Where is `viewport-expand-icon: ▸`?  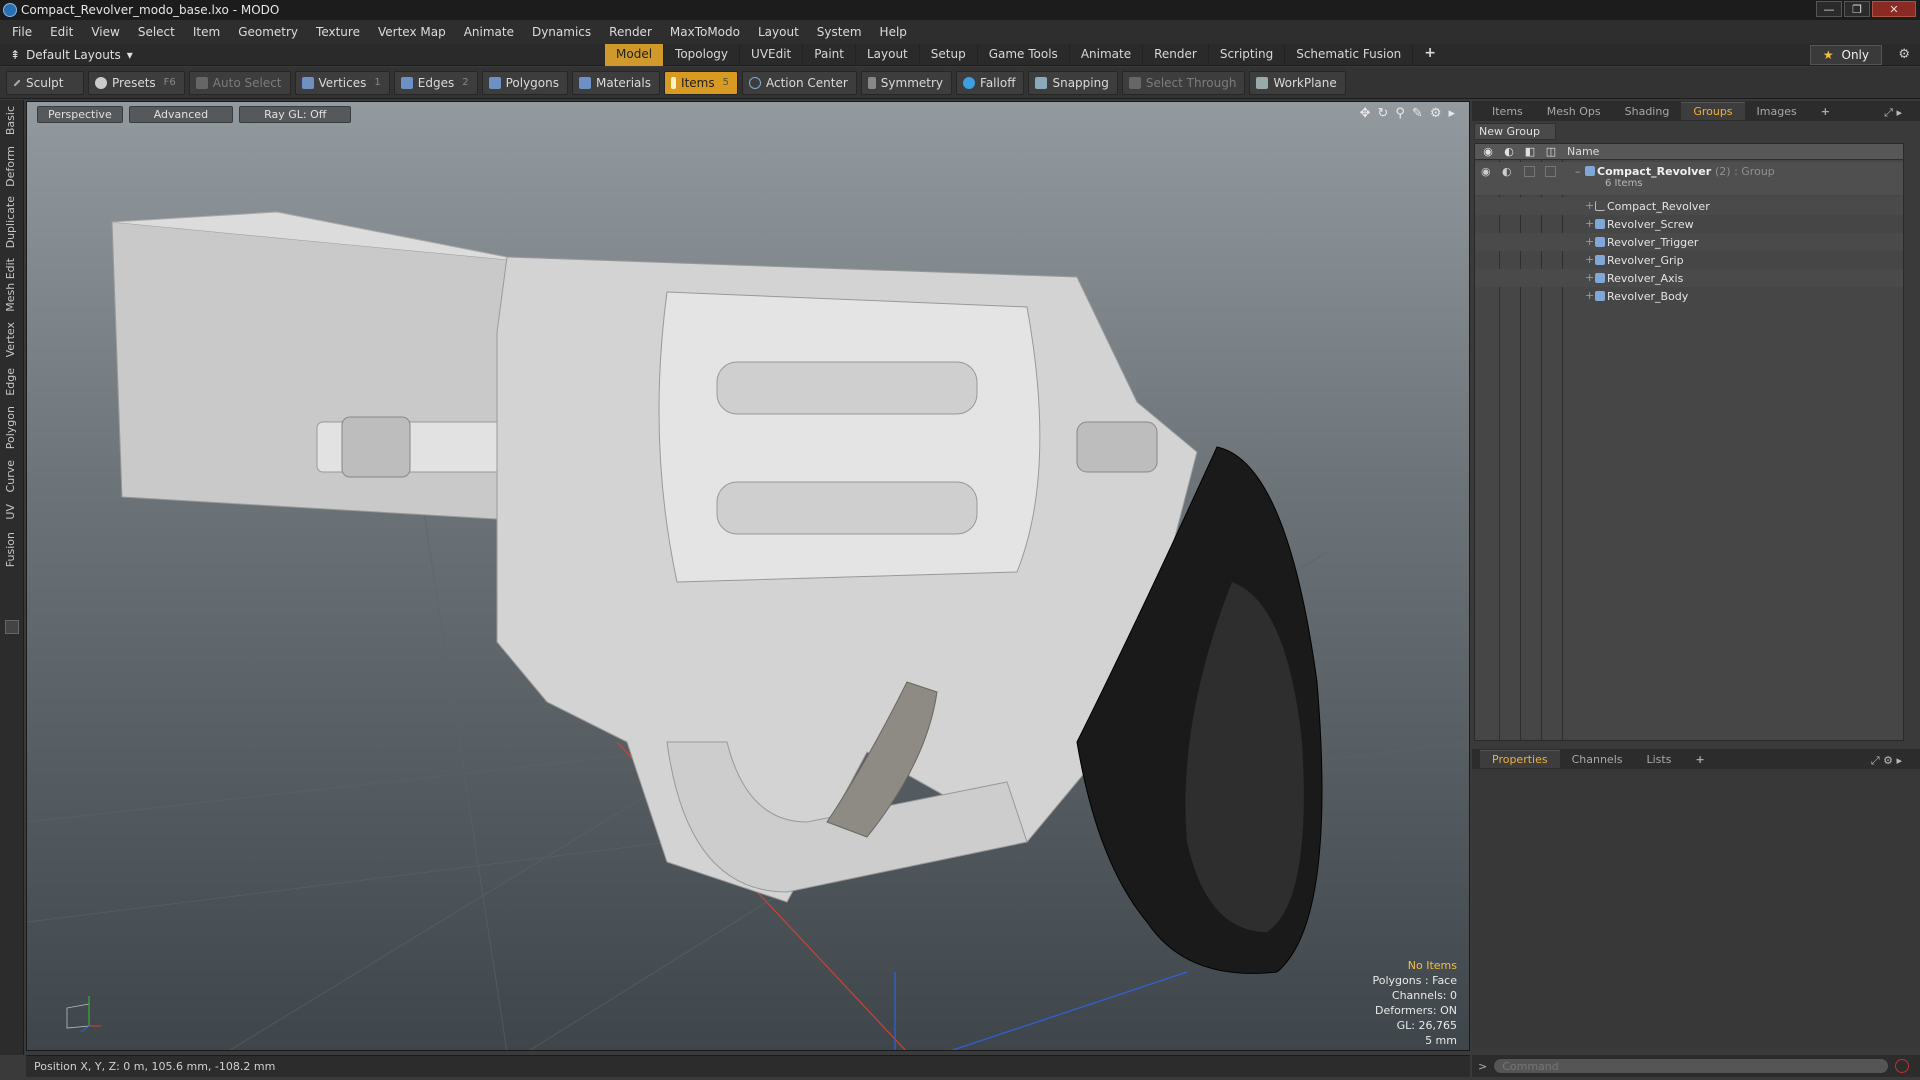 viewport-expand-icon: ▸ is located at coordinates (1451, 113).